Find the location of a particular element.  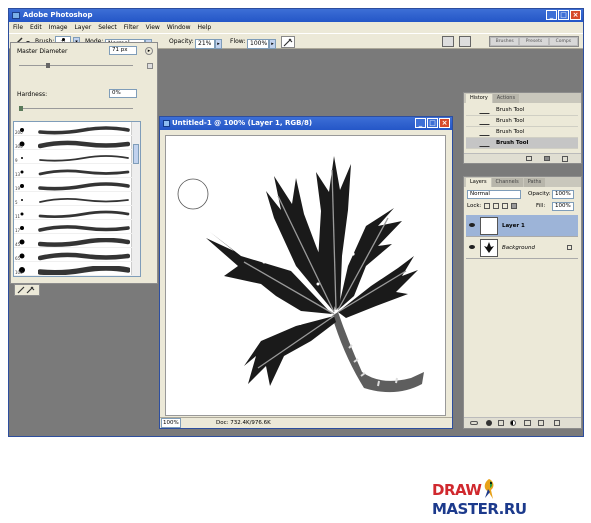

menu-file: File is located at coordinates (18, 27).